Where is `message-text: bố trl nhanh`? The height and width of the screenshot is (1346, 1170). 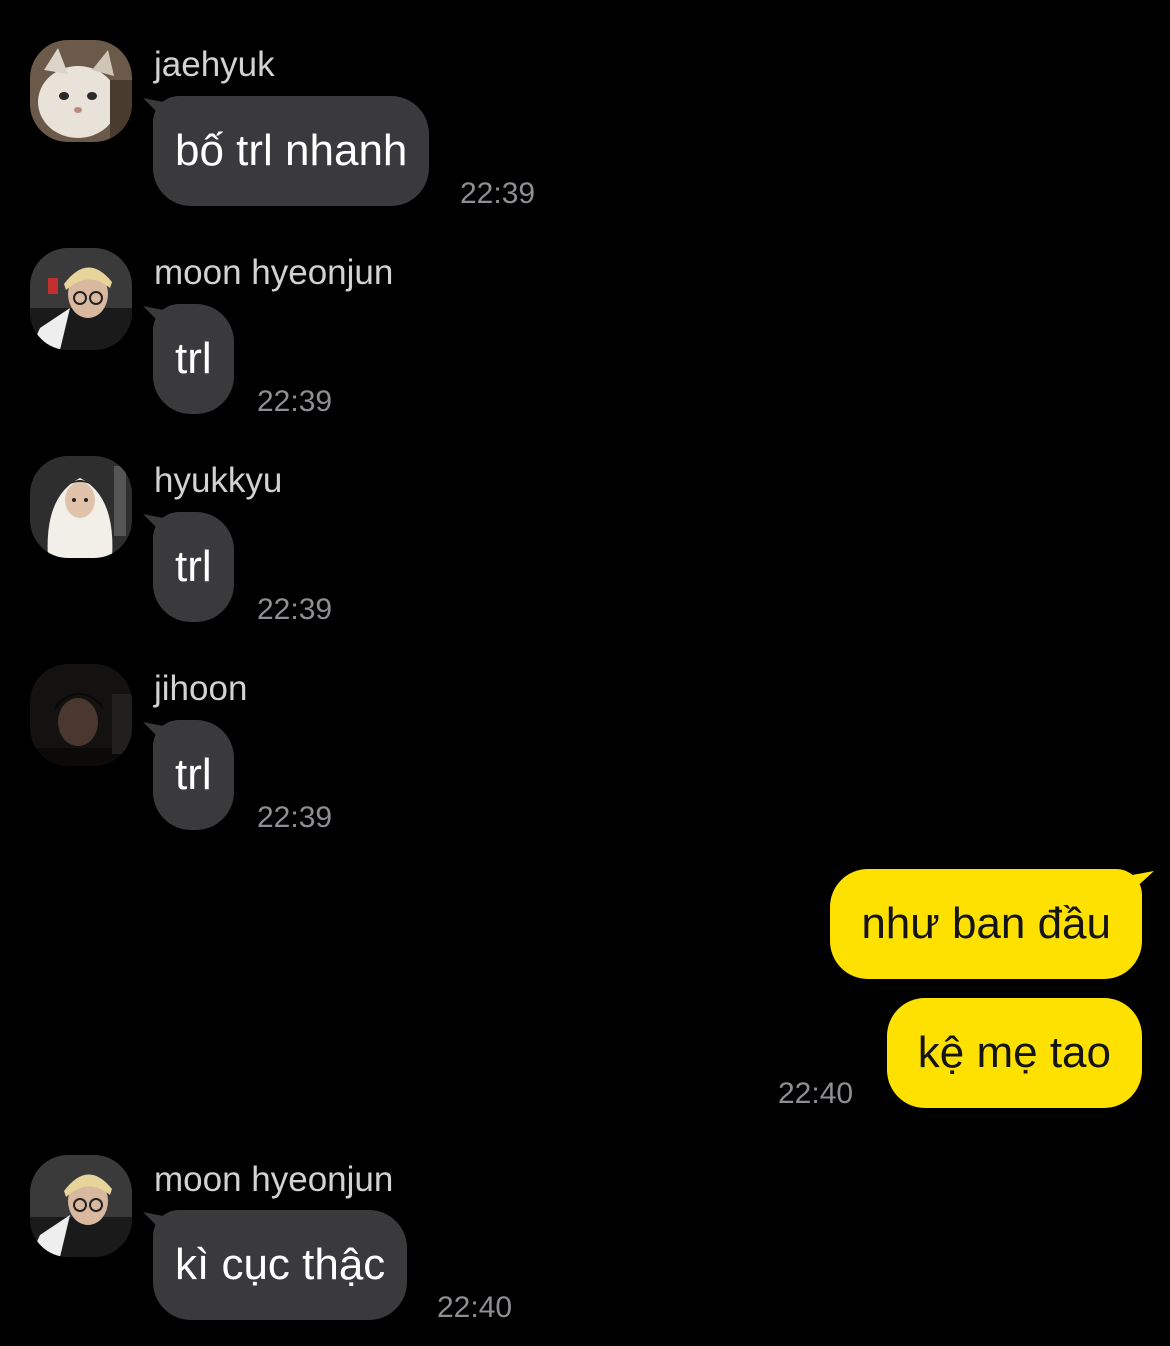 message-text: bố trl nhanh is located at coordinates (291, 150).